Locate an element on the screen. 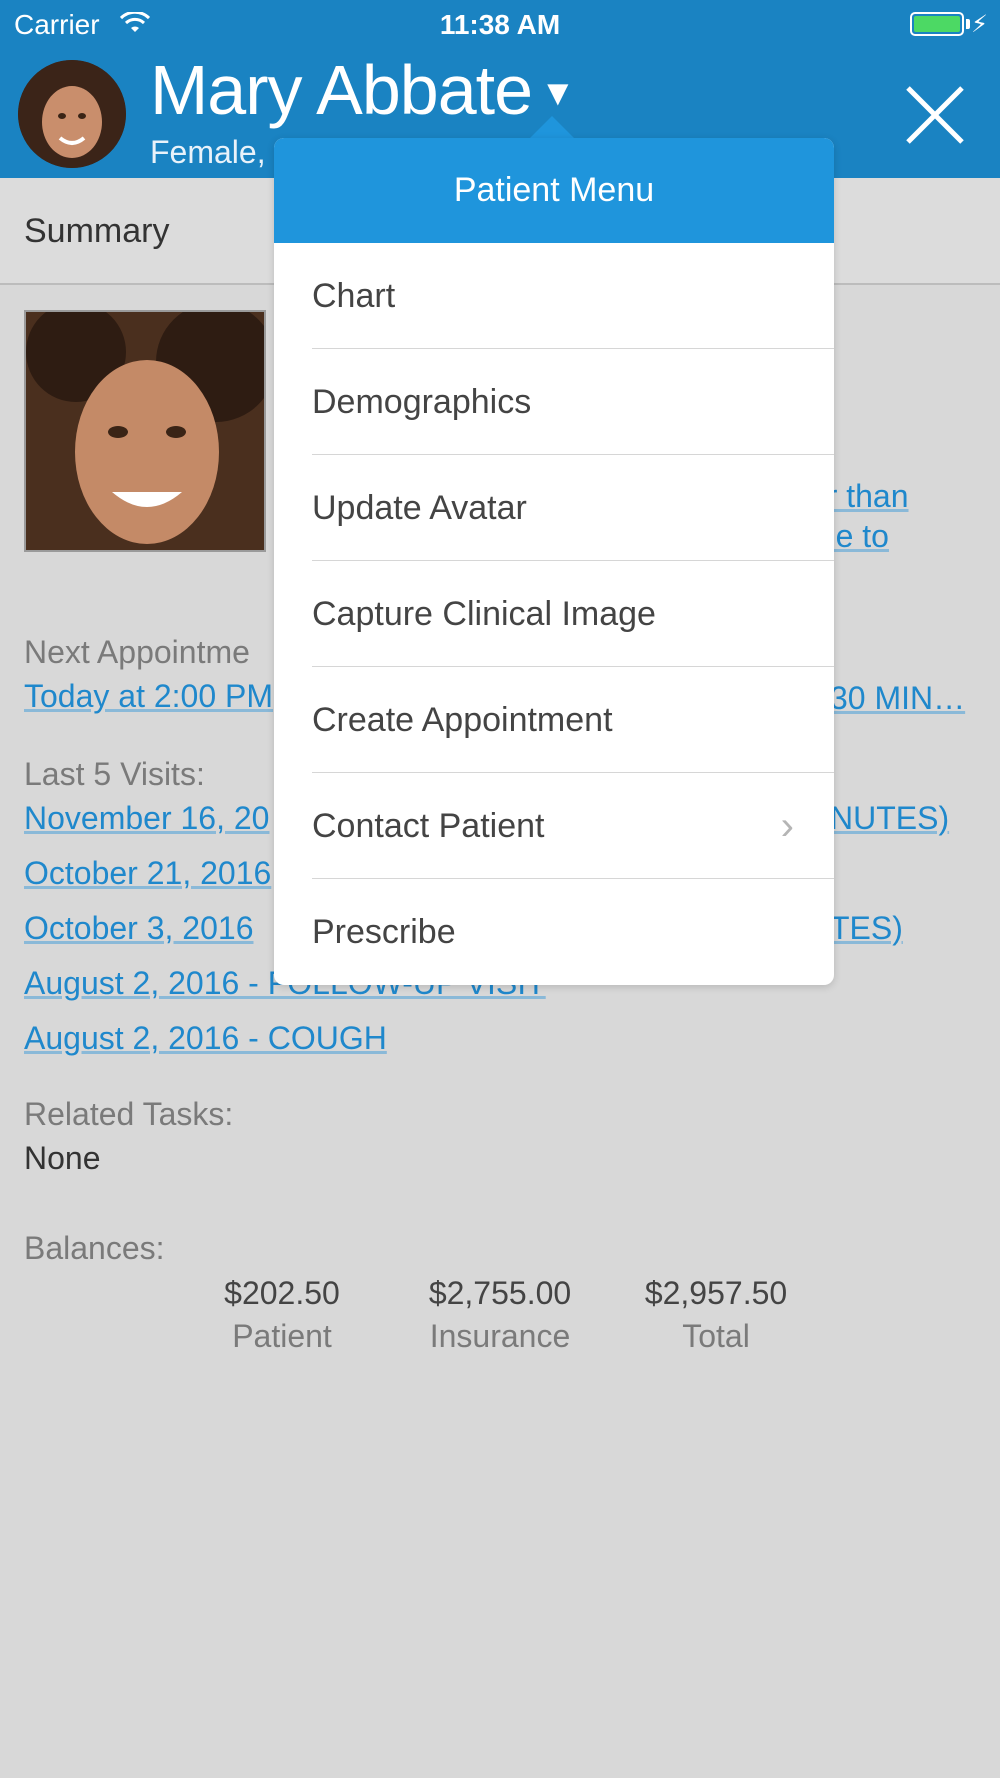 The width and height of the screenshot is (1000, 1778). patient-name: Mary Abbate is located at coordinates (341, 90).